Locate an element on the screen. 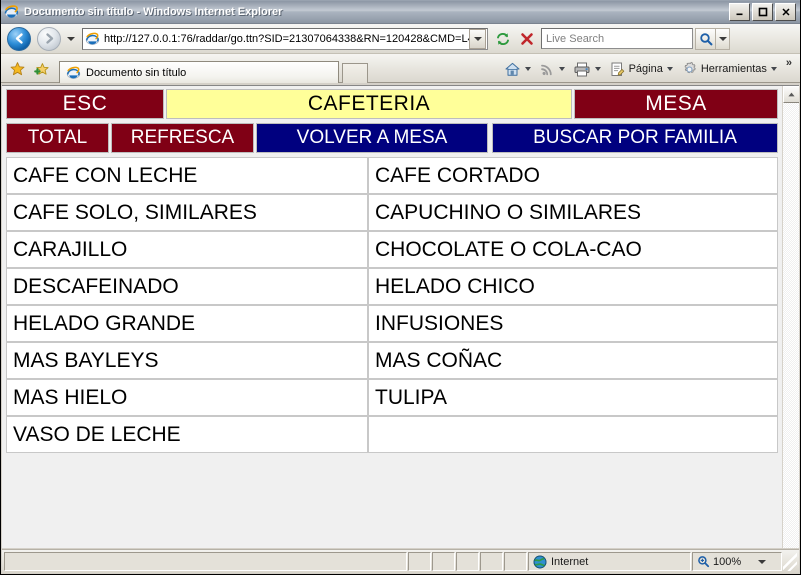  category-title: CAFETERIA is located at coordinates (369, 104).